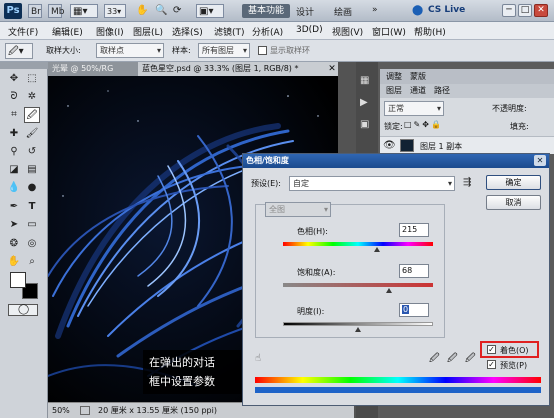 The image size is (554, 418). I want to click on channel-select: 全图 ▾, so click(298, 209).